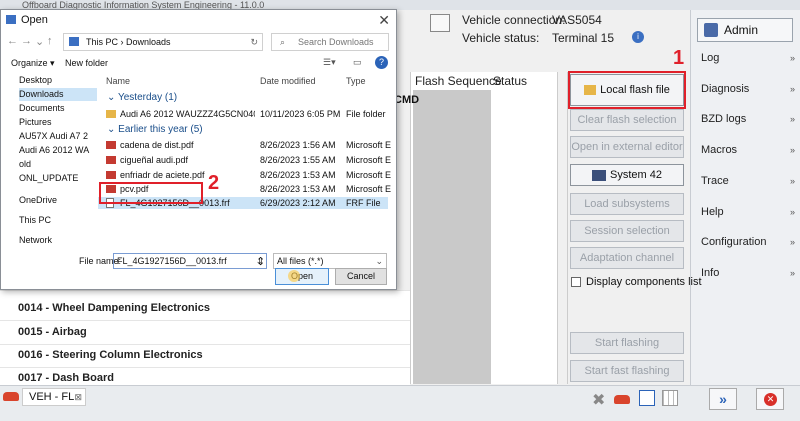 The image size is (800, 421). What do you see at coordinates (52, 332) in the screenshot?
I see `list-item: 0015 - Airbag` at bounding box center [52, 332].